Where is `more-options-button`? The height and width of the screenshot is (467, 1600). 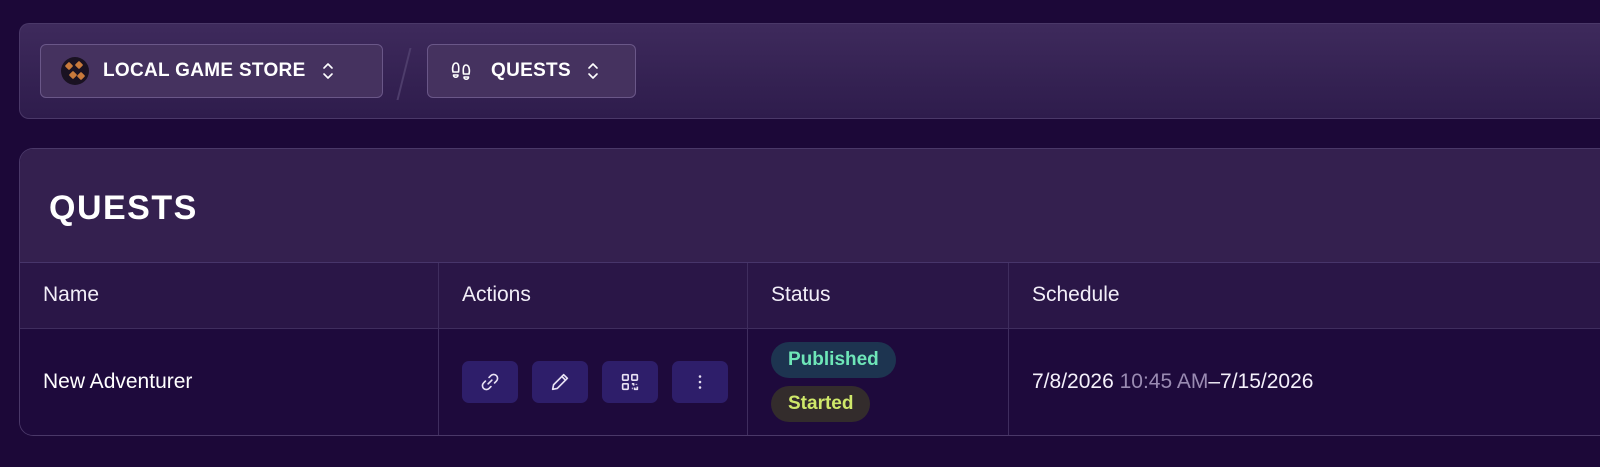 more-options-button is located at coordinates (700, 381).